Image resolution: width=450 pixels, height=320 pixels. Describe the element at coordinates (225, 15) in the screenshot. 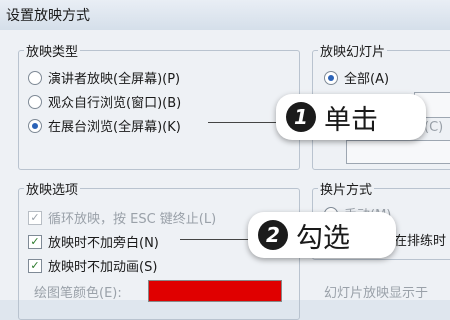

I see `title-bar: 设置放映方式` at that location.